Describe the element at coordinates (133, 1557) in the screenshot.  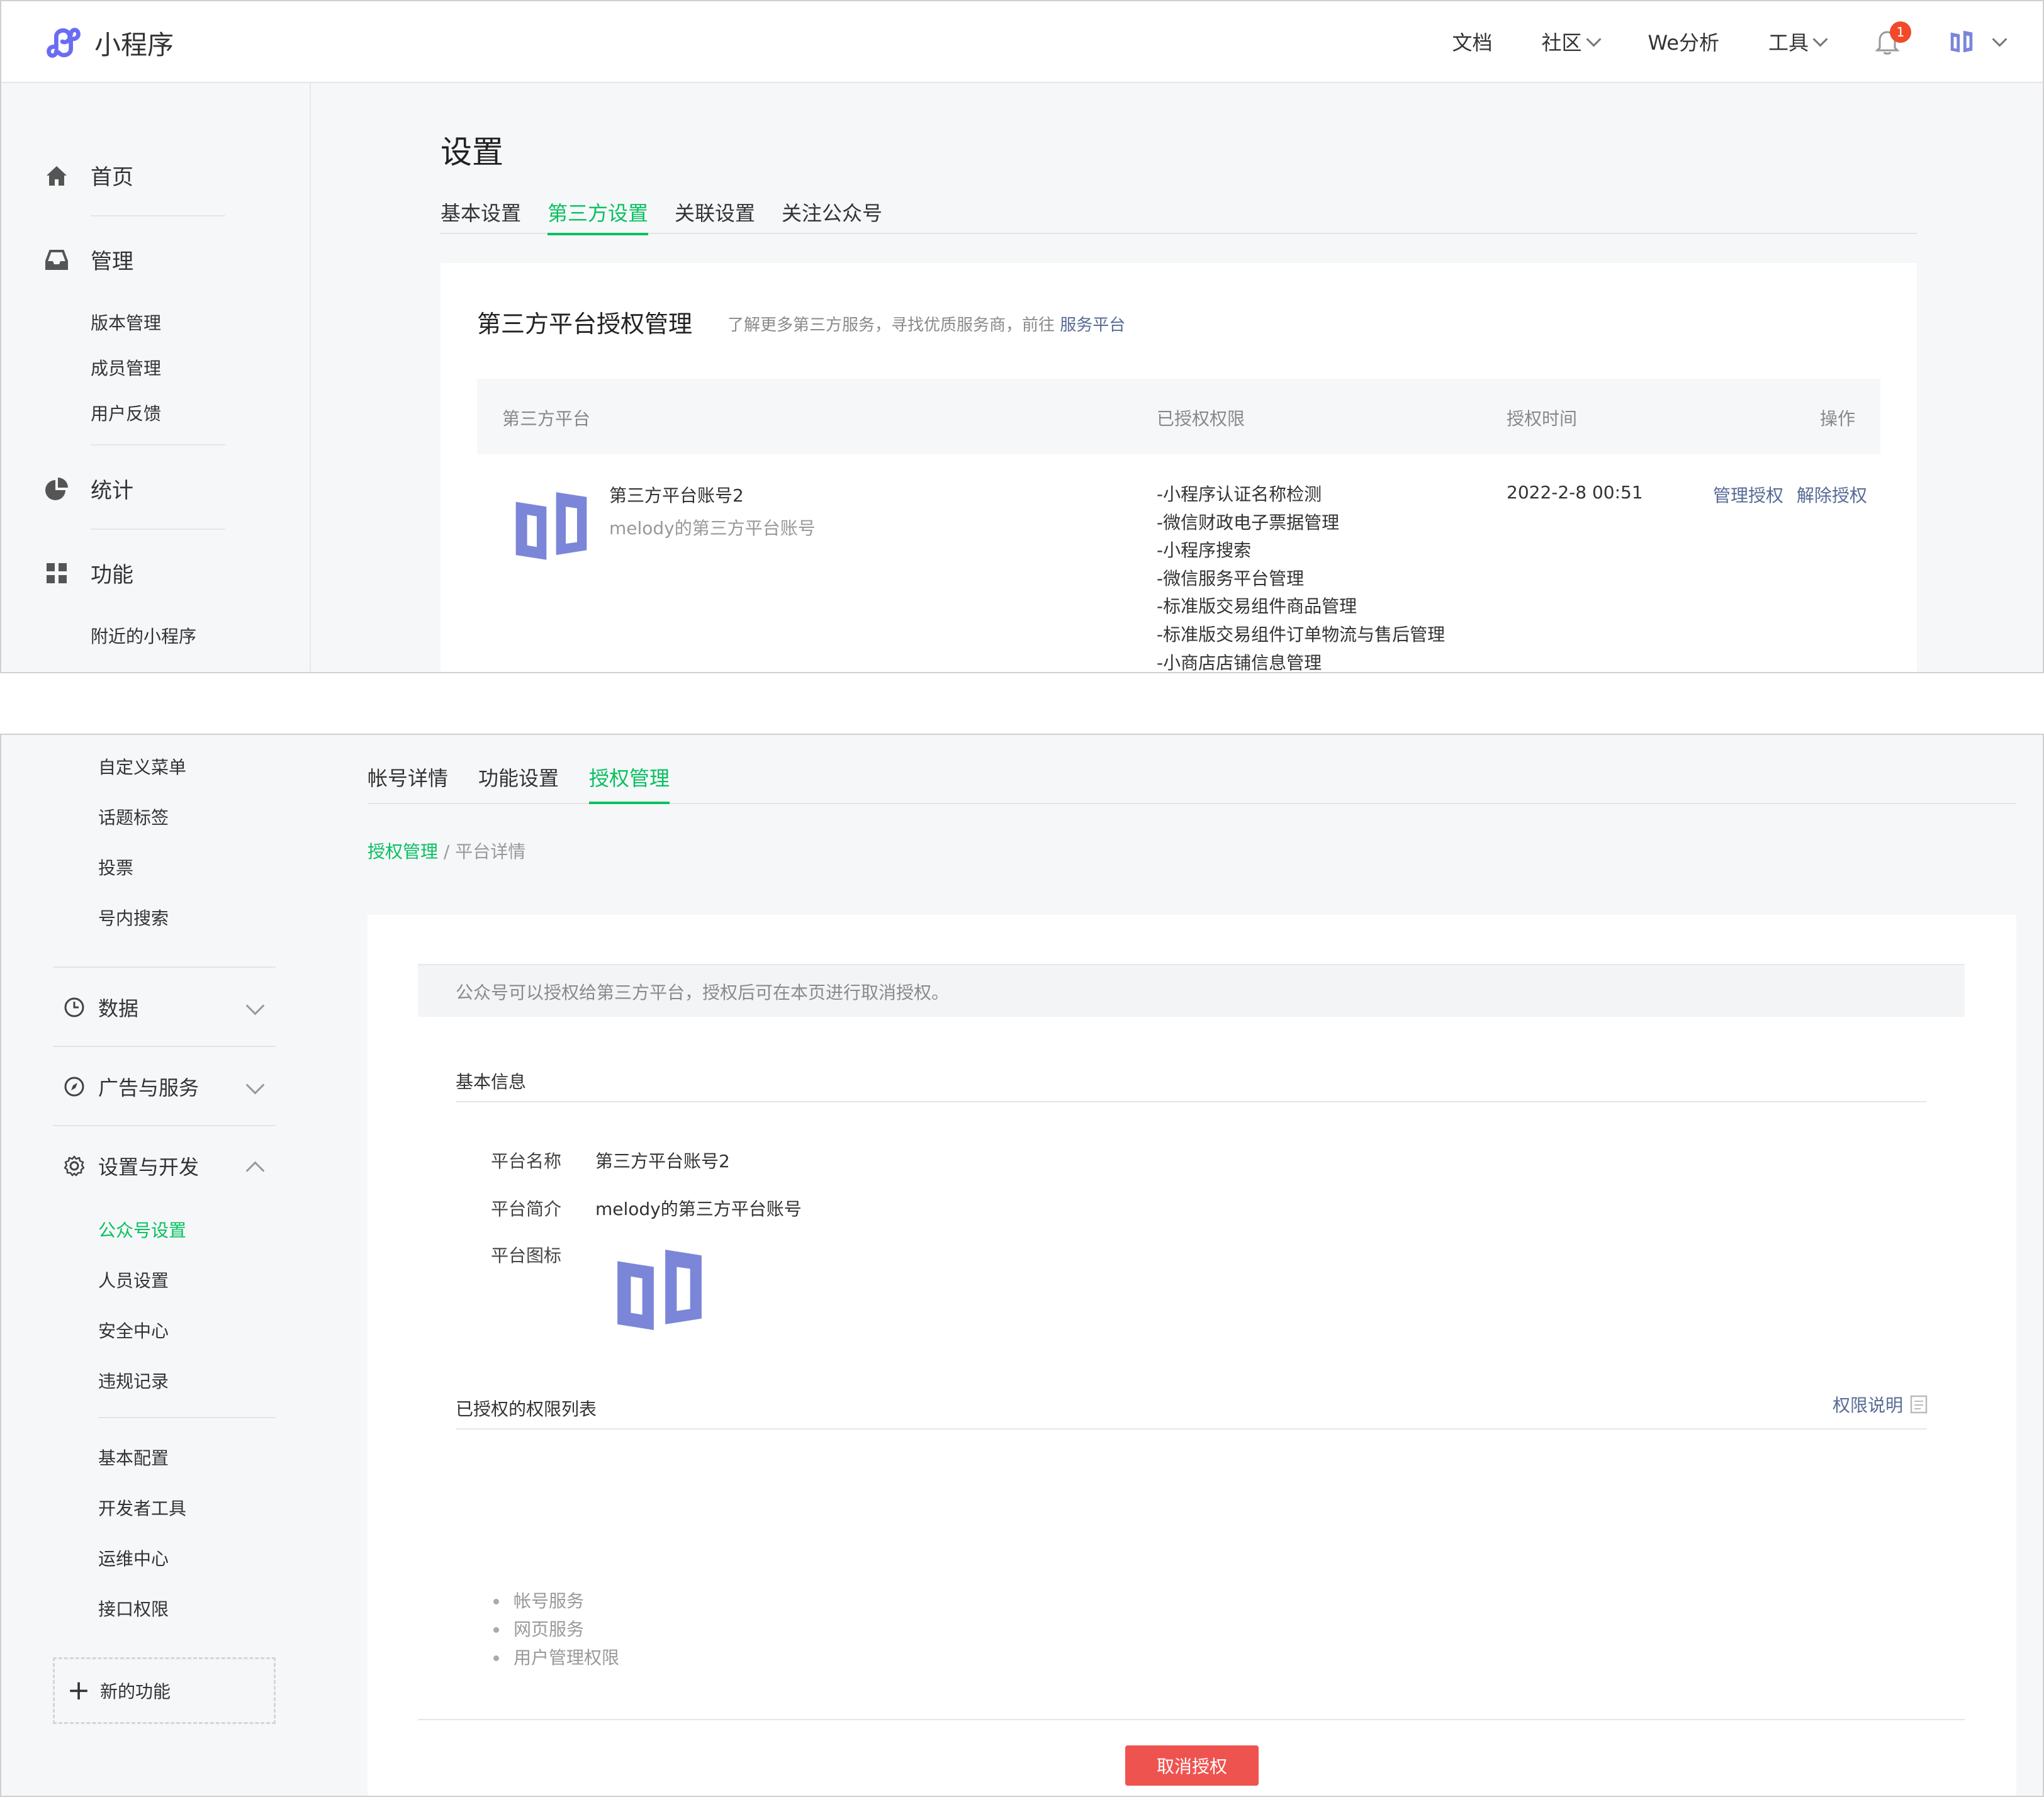
I see `sidebar-item-ops-center: 运维中心` at that location.